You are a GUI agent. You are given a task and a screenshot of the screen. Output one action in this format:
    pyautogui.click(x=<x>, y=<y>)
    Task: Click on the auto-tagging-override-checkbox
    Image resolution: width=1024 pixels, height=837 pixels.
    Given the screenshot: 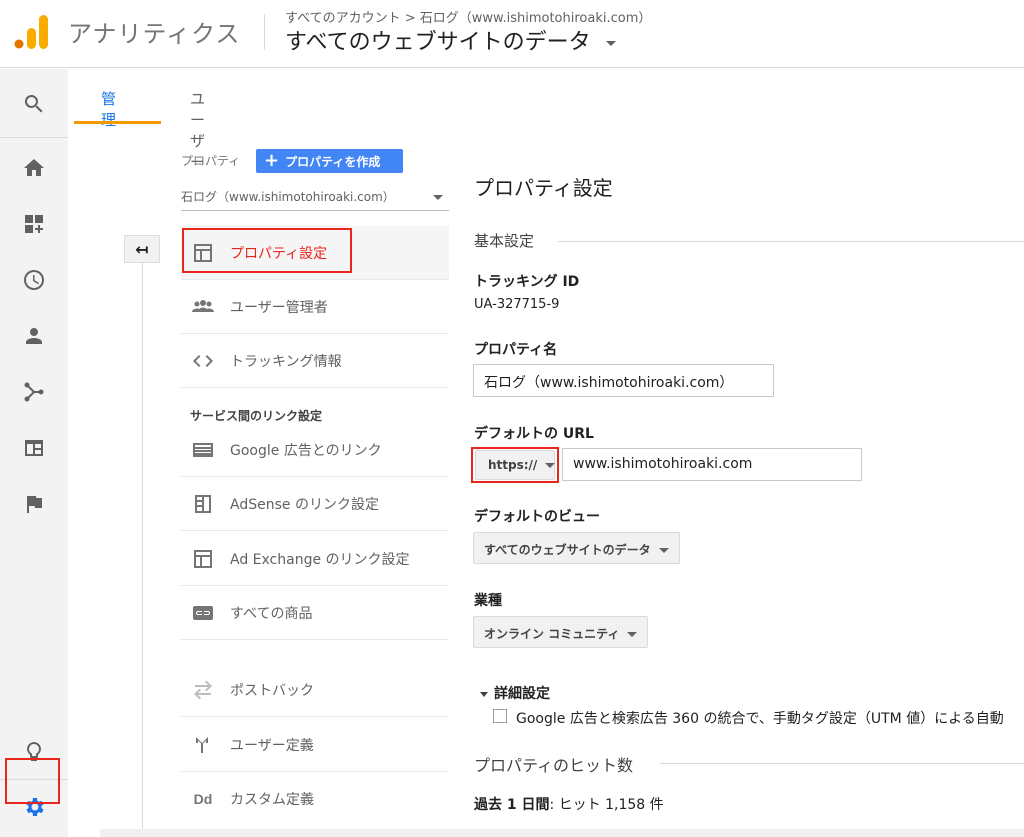 What is the action you would take?
    pyautogui.click(x=500, y=716)
    